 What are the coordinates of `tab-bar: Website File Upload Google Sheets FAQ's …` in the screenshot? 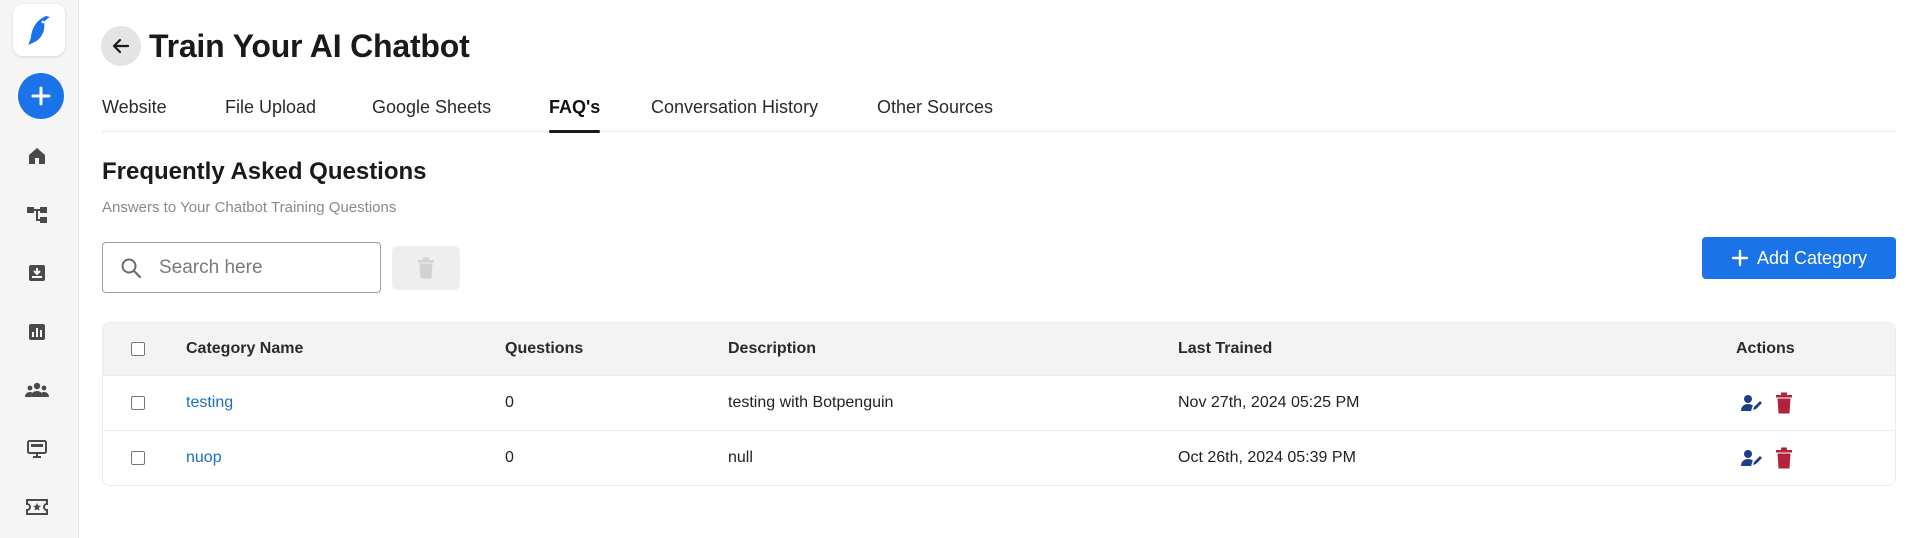 It's located at (998, 112).